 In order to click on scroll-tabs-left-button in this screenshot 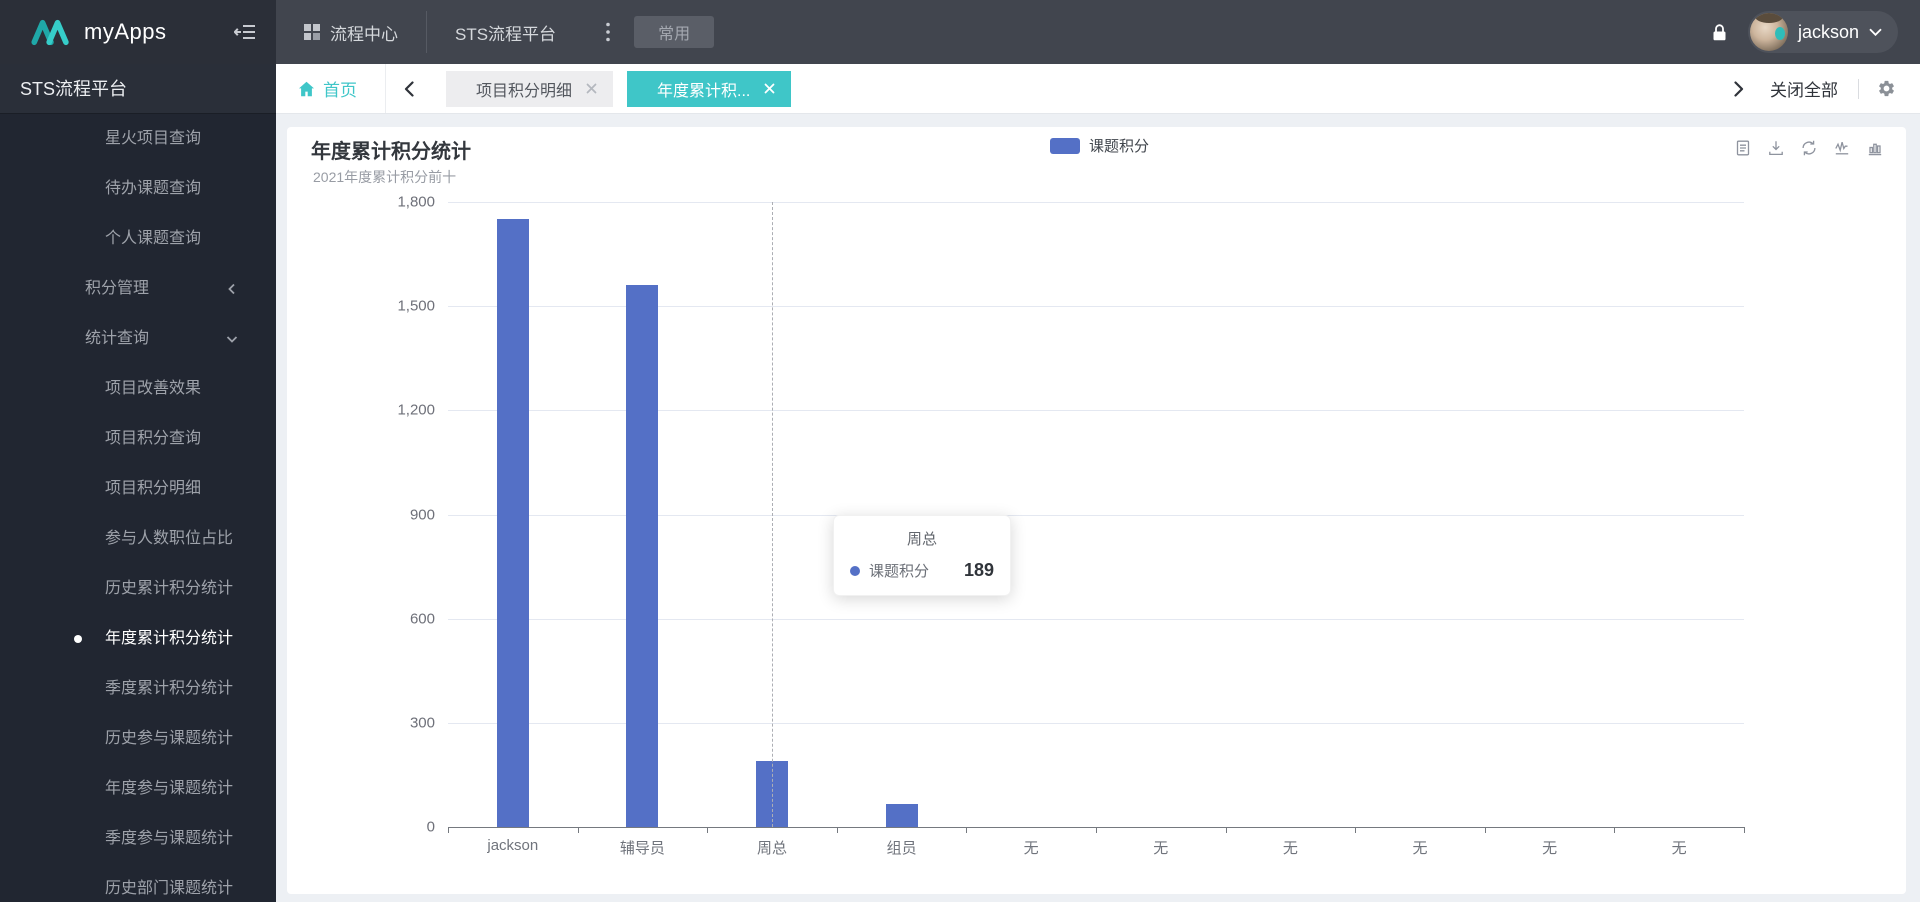, I will do `click(409, 88)`.